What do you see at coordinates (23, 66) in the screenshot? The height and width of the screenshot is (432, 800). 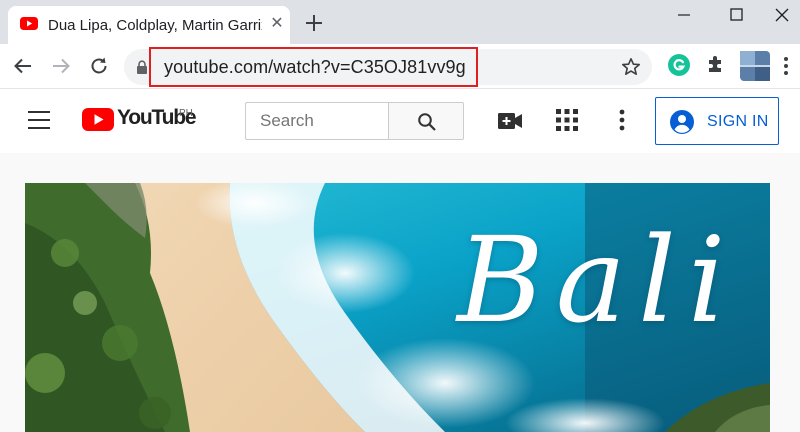 I see `back-arrow-icon` at bounding box center [23, 66].